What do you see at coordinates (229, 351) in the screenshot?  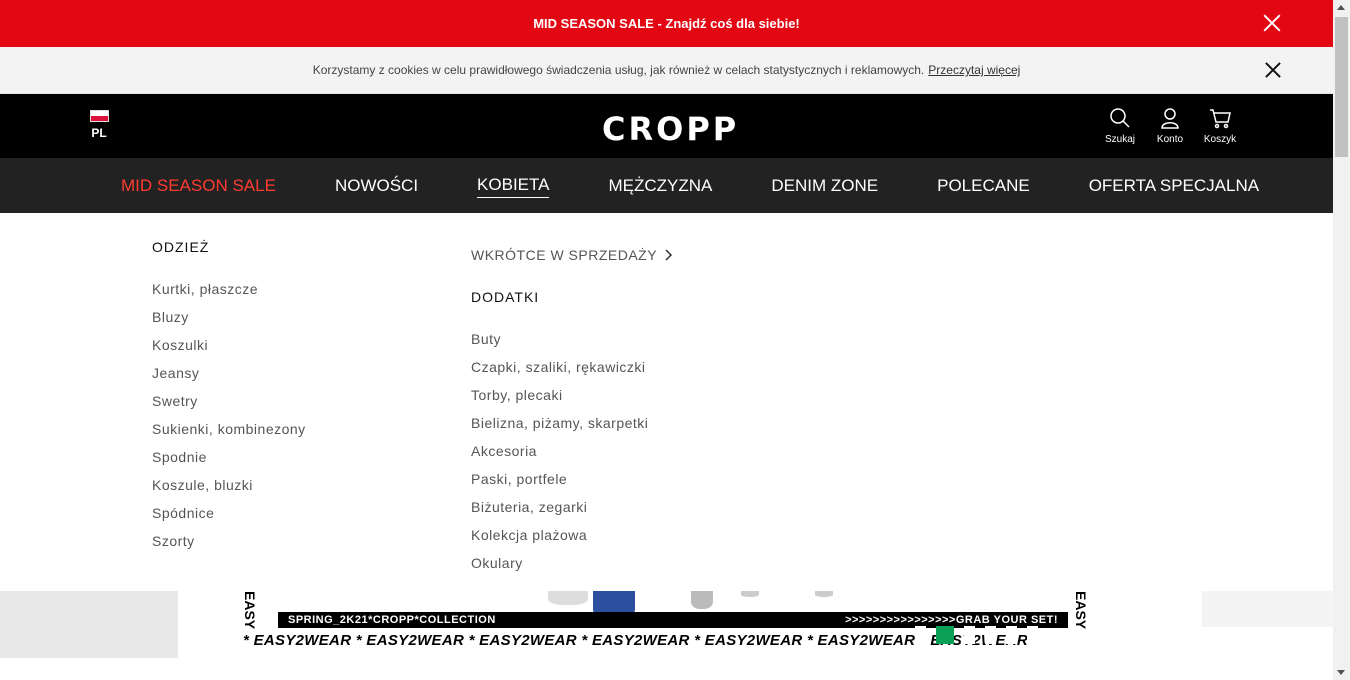 I see `menu-link: Koszulki` at bounding box center [229, 351].